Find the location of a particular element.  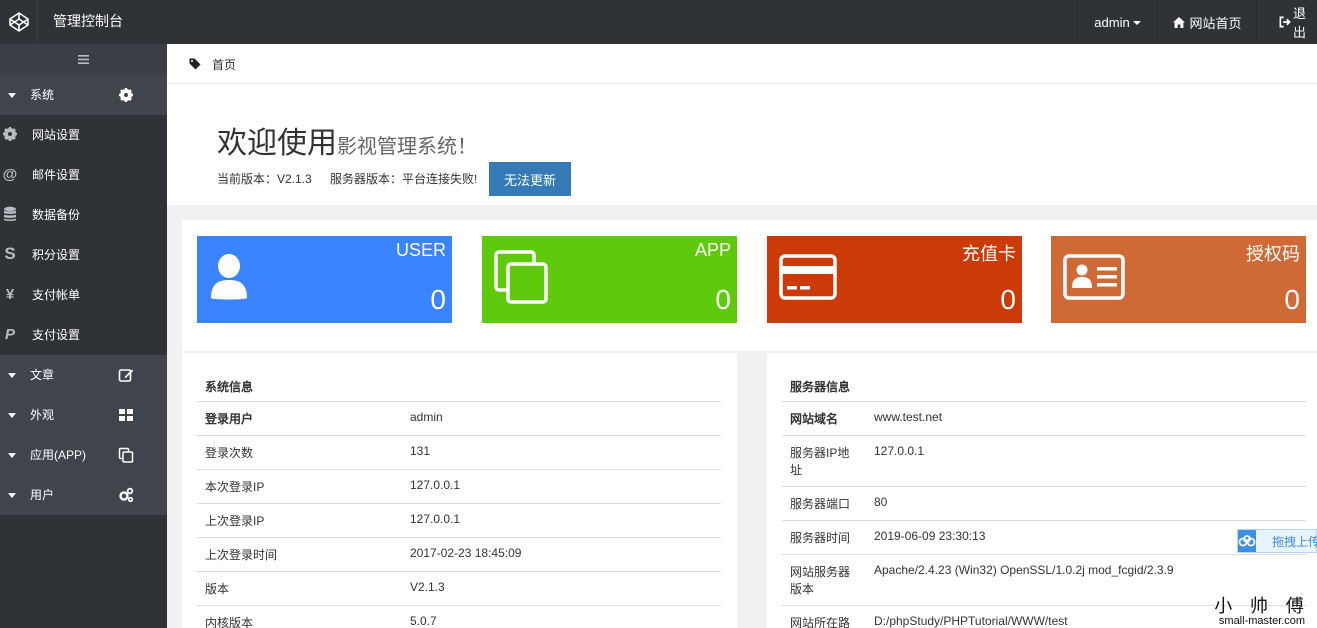

watermark: 小 帅 傅 small-master.com is located at coordinates (1262, 609).